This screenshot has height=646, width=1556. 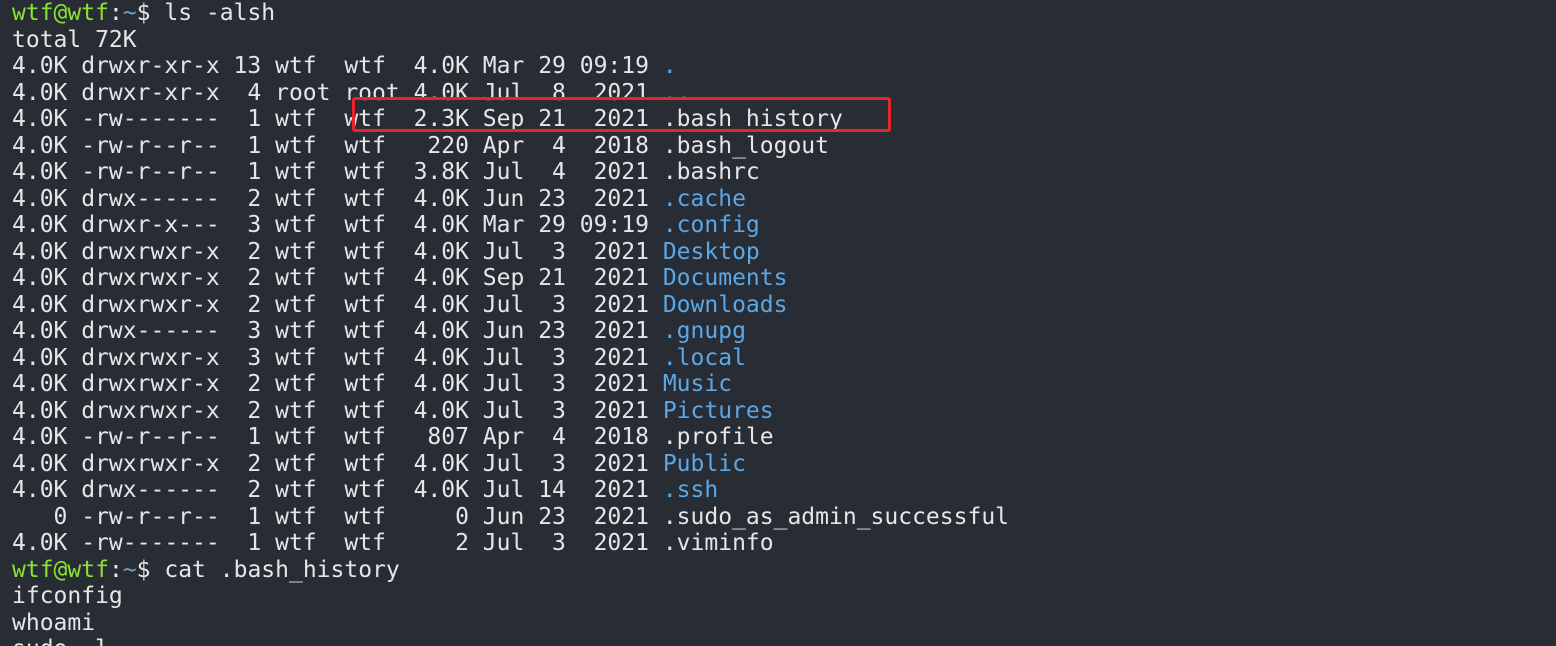 I want to click on file-name: .bashrc, so click(x=711, y=172).